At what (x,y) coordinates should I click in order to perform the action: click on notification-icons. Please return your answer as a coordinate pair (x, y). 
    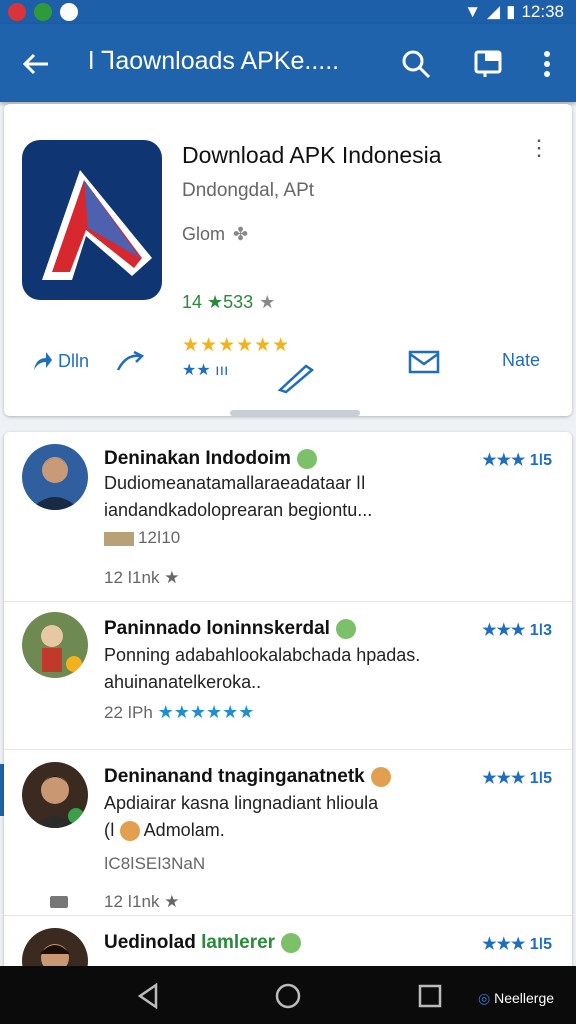
    Looking at the image, I should click on (43, 12).